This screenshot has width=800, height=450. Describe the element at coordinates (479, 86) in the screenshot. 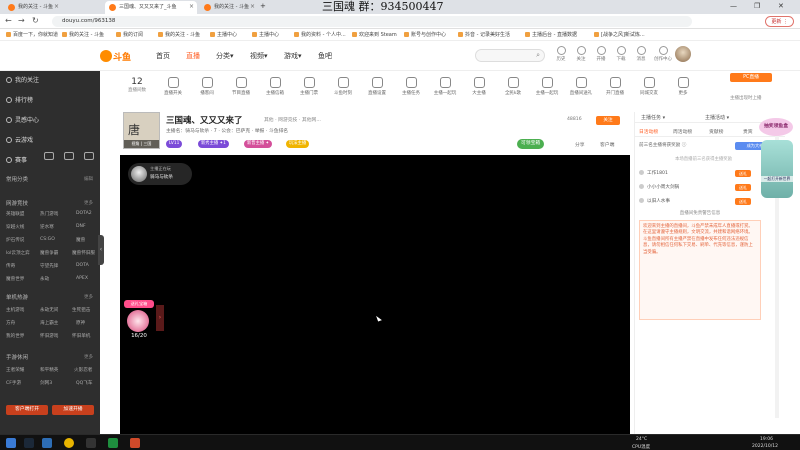

I see `toolbar-item: 大主播` at that location.